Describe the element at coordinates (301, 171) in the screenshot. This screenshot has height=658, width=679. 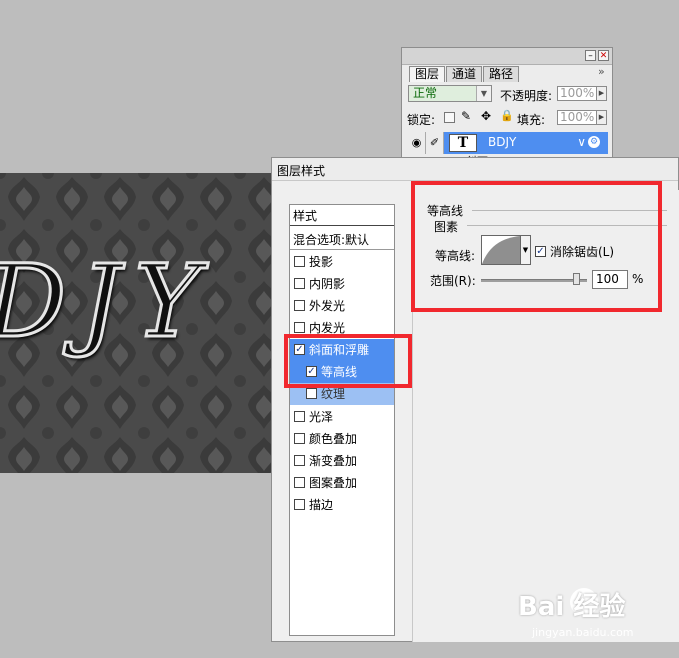
I see `dialog-title: 图层样式` at that location.